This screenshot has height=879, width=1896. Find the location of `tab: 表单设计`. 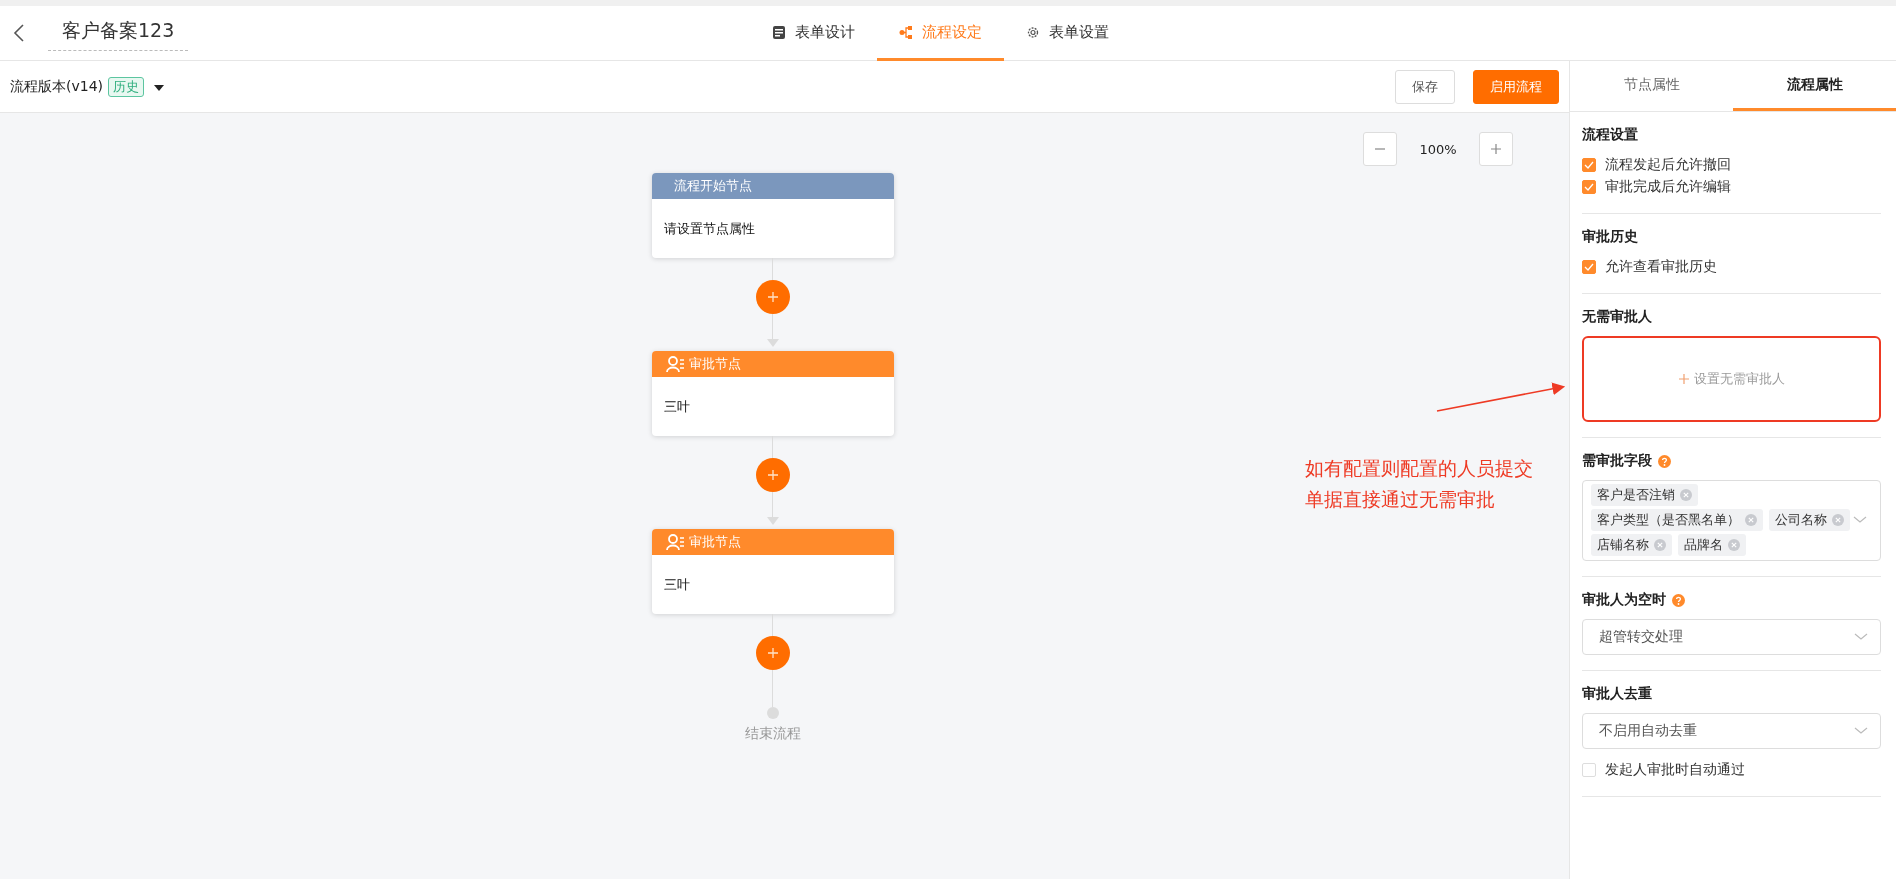

tab: 表单设计 is located at coordinates (813, 33).